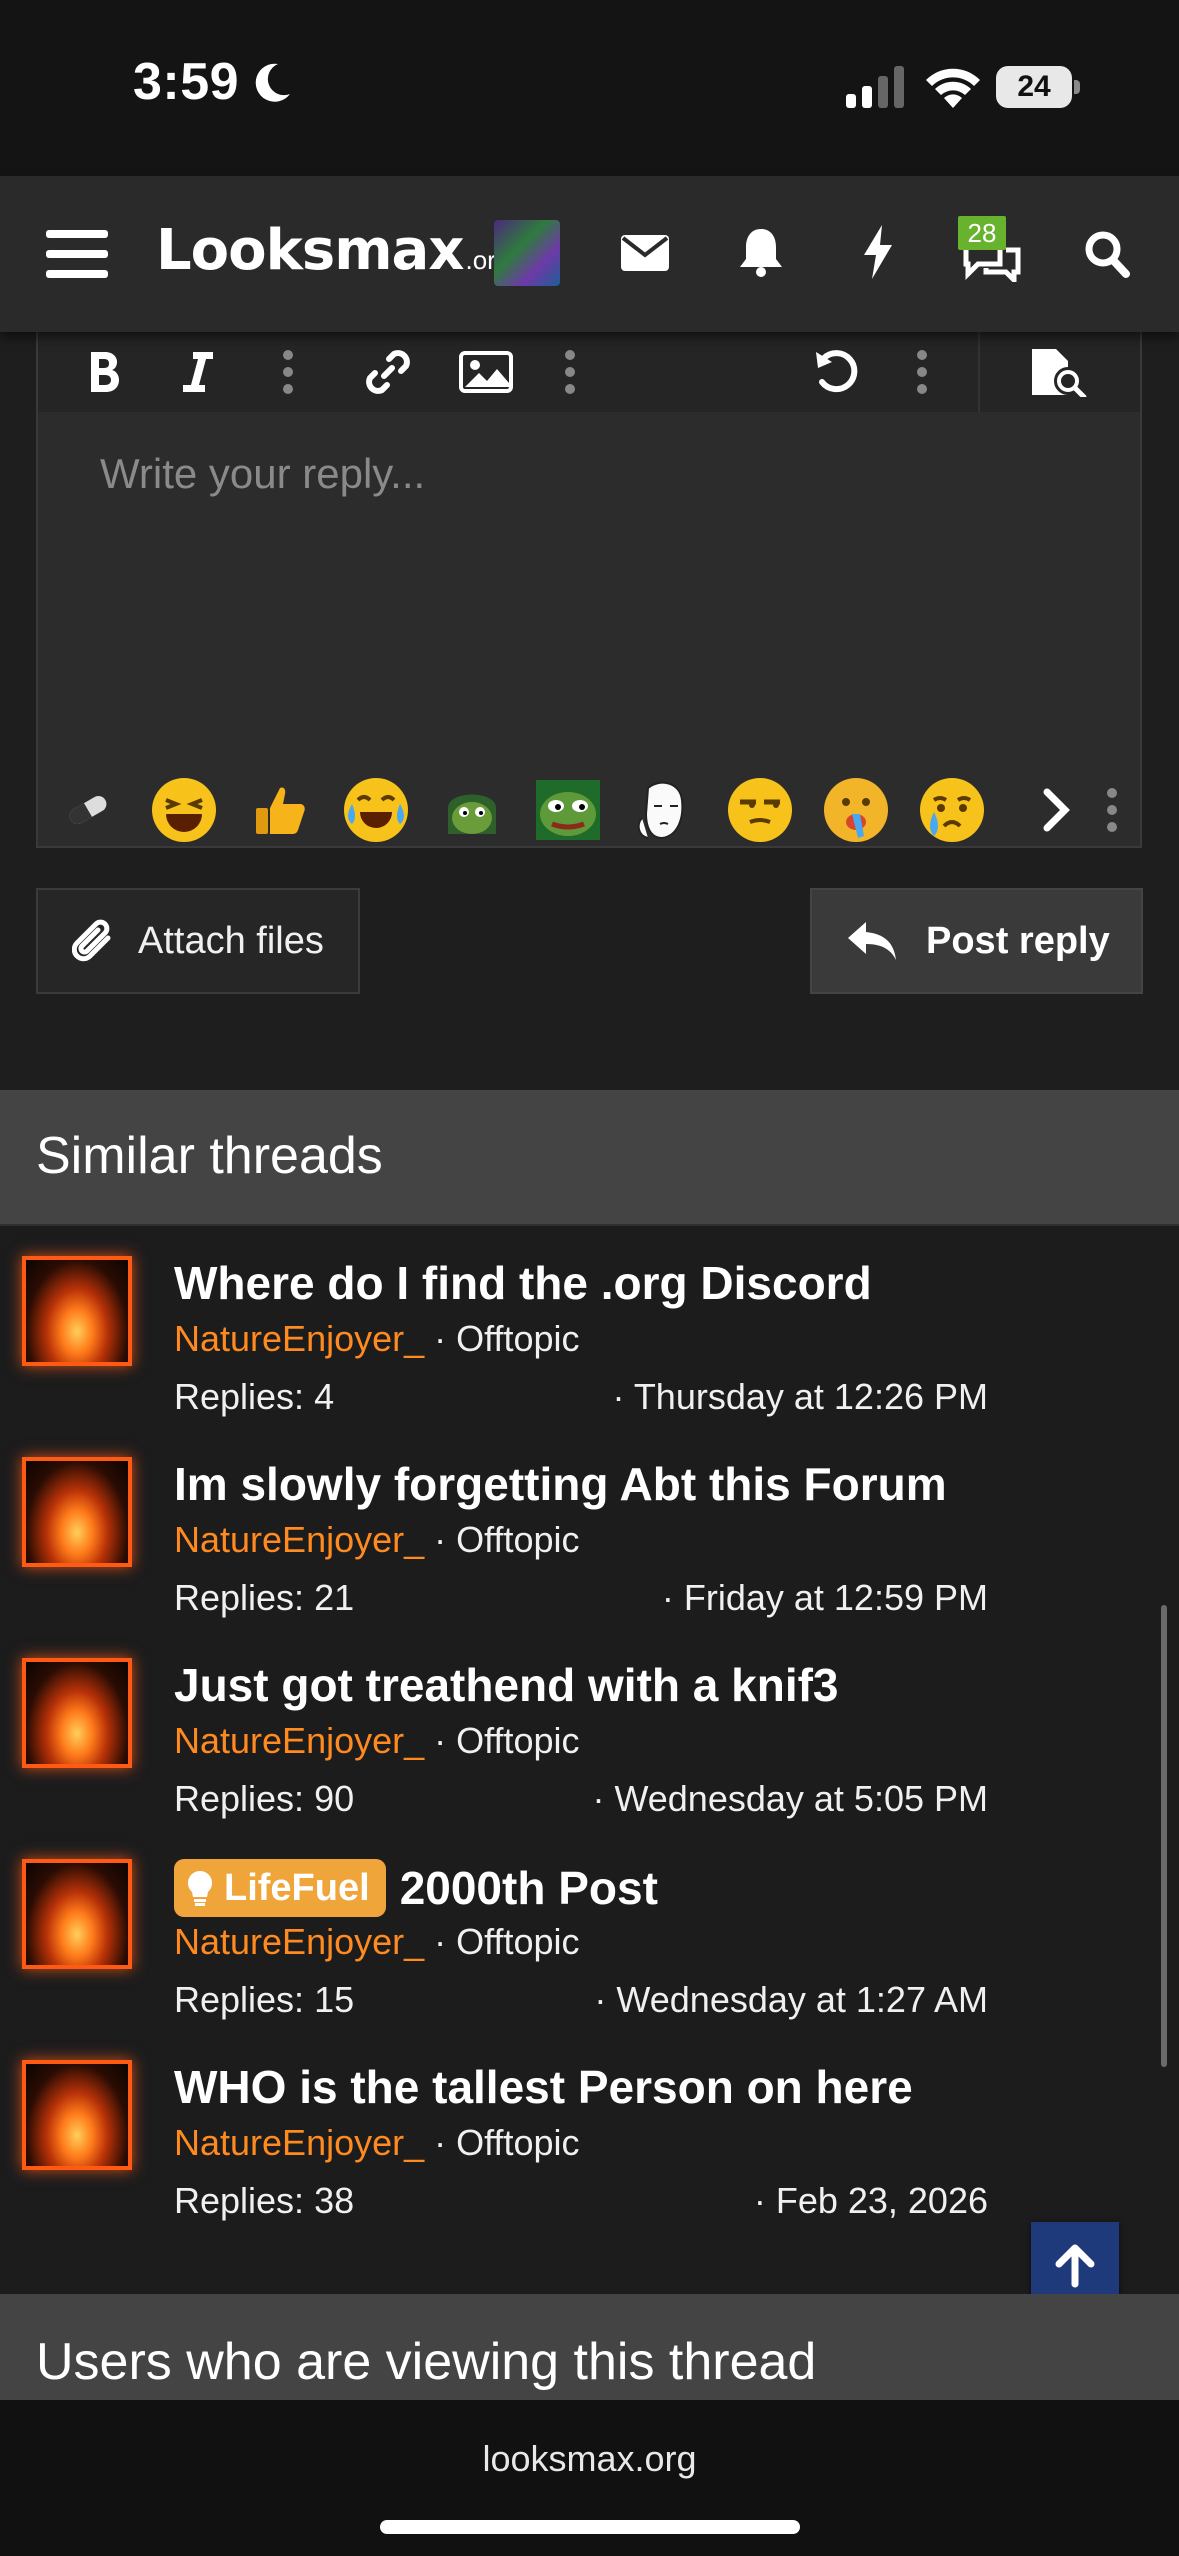 The width and height of the screenshot is (1179, 2556). Describe the element at coordinates (664, 810) in the screenshot. I see `wojak-emoji` at that location.